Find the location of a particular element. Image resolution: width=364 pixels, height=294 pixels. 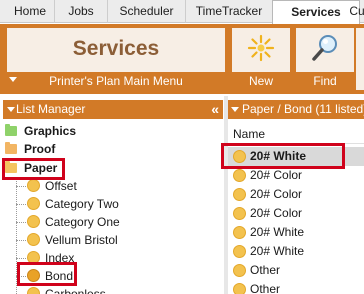

tab-jobs: Jobs is located at coordinates (81, 11).